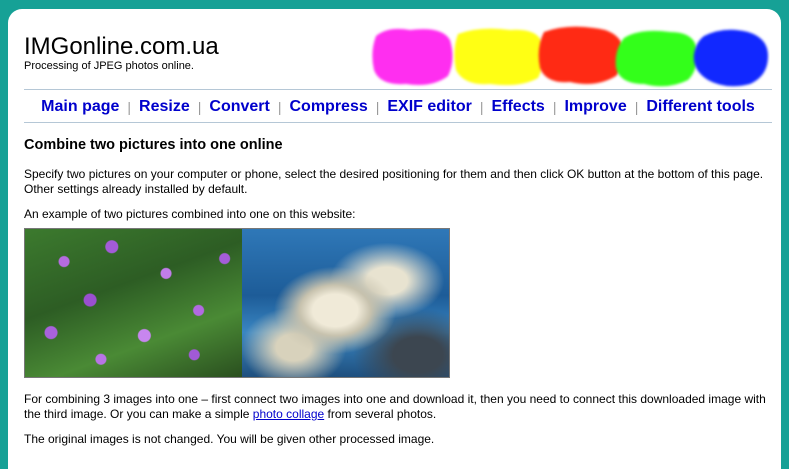  I want to click on nav-compress: Compress, so click(328, 107).